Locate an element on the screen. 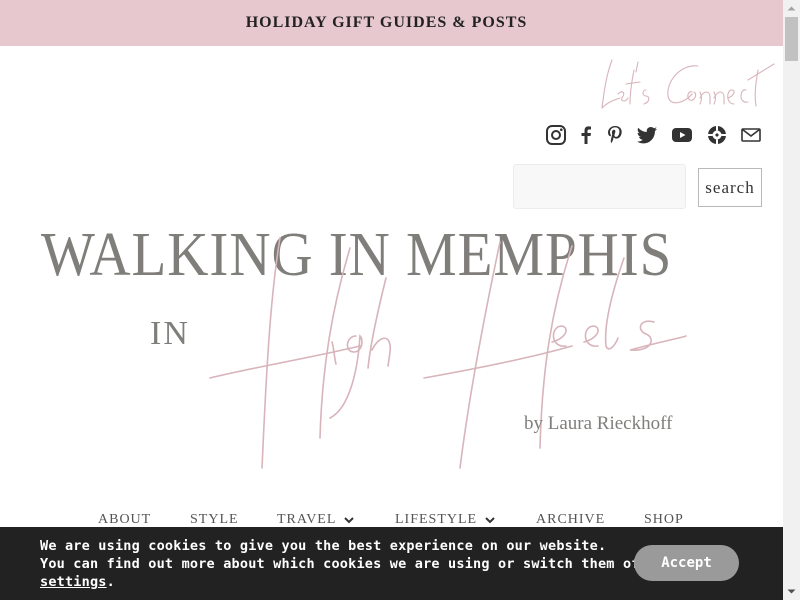 This screenshot has height=600, width=800. logo-in-text: IN is located at coordinates (170, 333).